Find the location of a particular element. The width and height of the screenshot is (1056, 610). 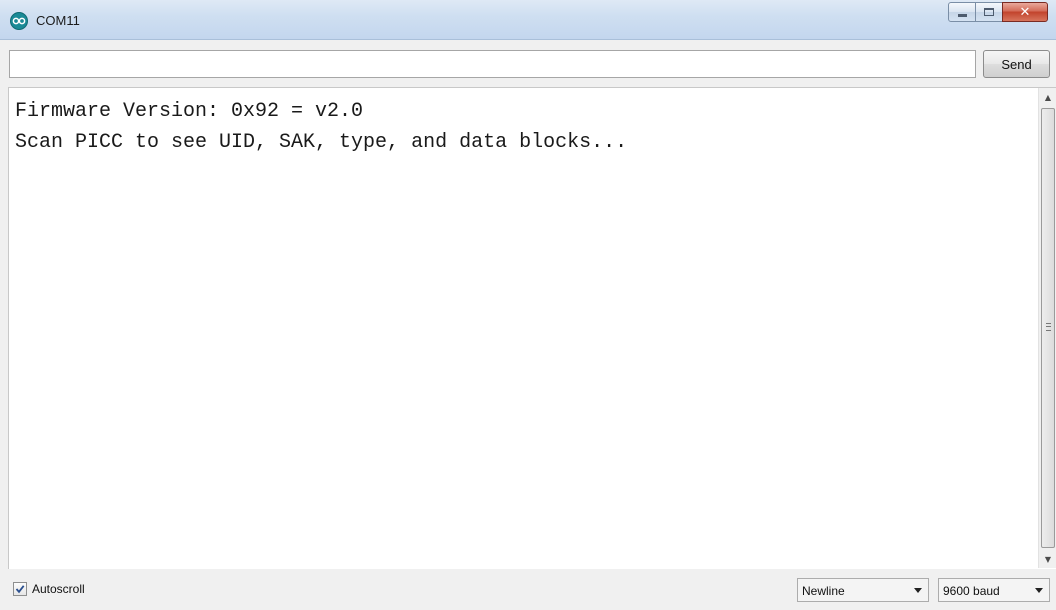

window-title: COM11 is located at coordinates (58, 20).